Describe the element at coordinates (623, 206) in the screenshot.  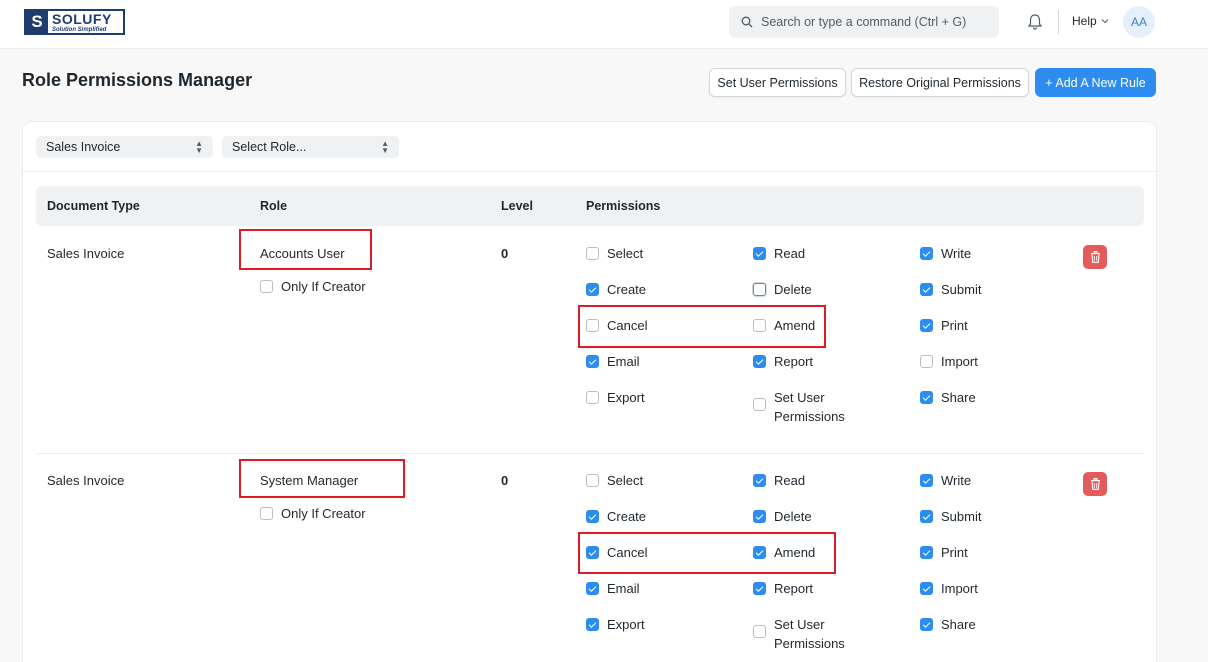
I see `header-permissions: Permissions` at that location.